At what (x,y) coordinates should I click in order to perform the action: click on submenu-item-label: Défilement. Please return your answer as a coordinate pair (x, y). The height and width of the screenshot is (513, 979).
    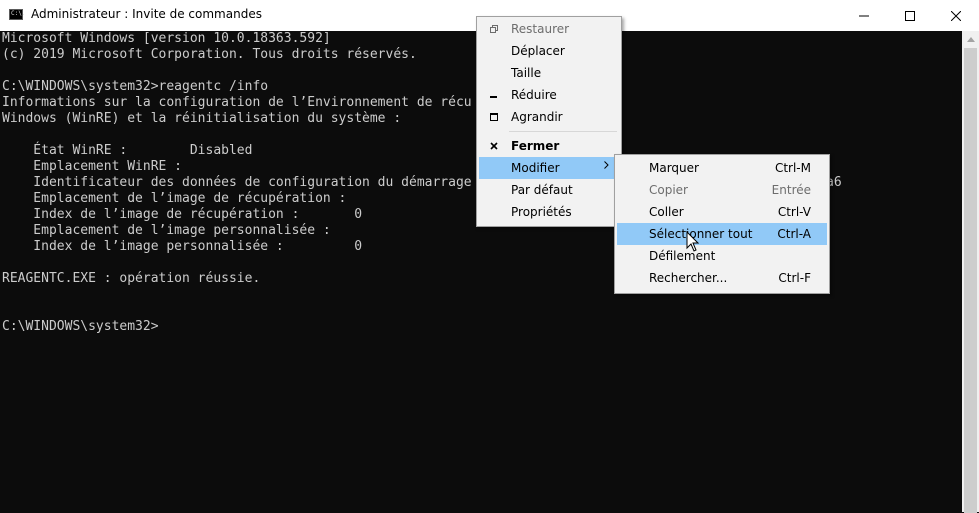
    Looking at the image, I should click on (682, 256).